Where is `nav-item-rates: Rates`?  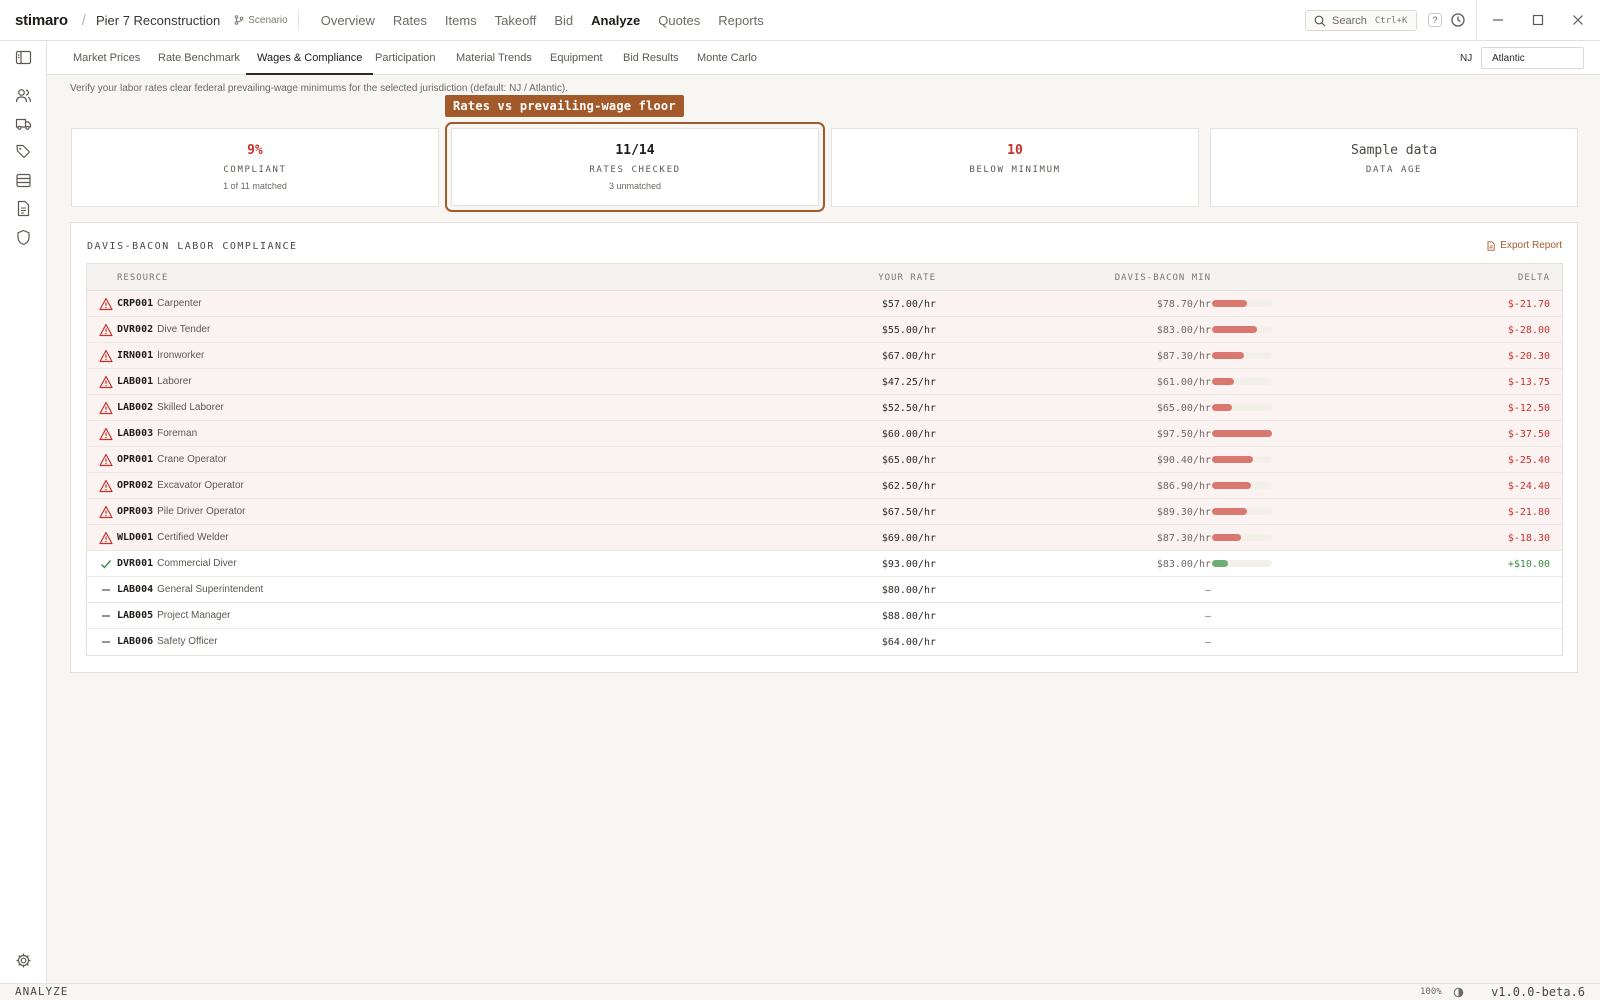 nav-item-rates: Rates is located at coordinates (410, 20).